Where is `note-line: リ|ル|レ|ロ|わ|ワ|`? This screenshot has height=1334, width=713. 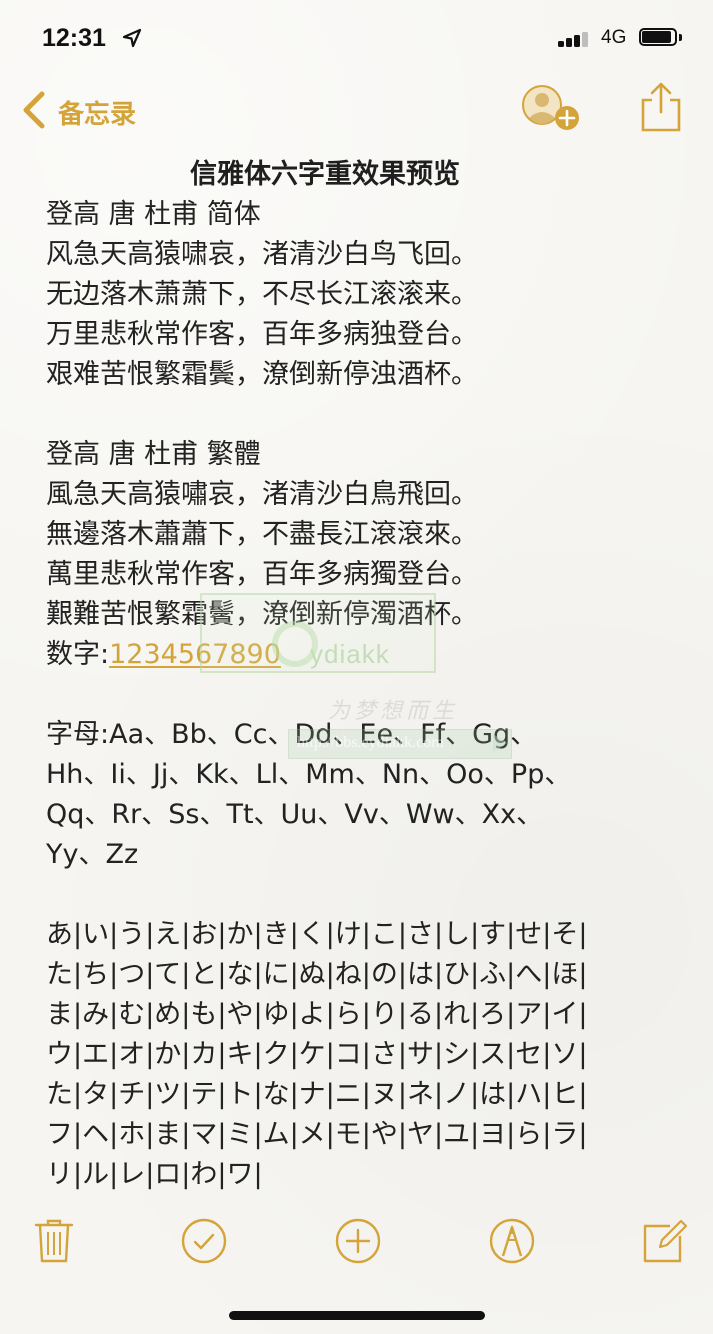
note-line: リ|ル|レ|ロ|わ|ワ| is located at coordinates (154, 1174).